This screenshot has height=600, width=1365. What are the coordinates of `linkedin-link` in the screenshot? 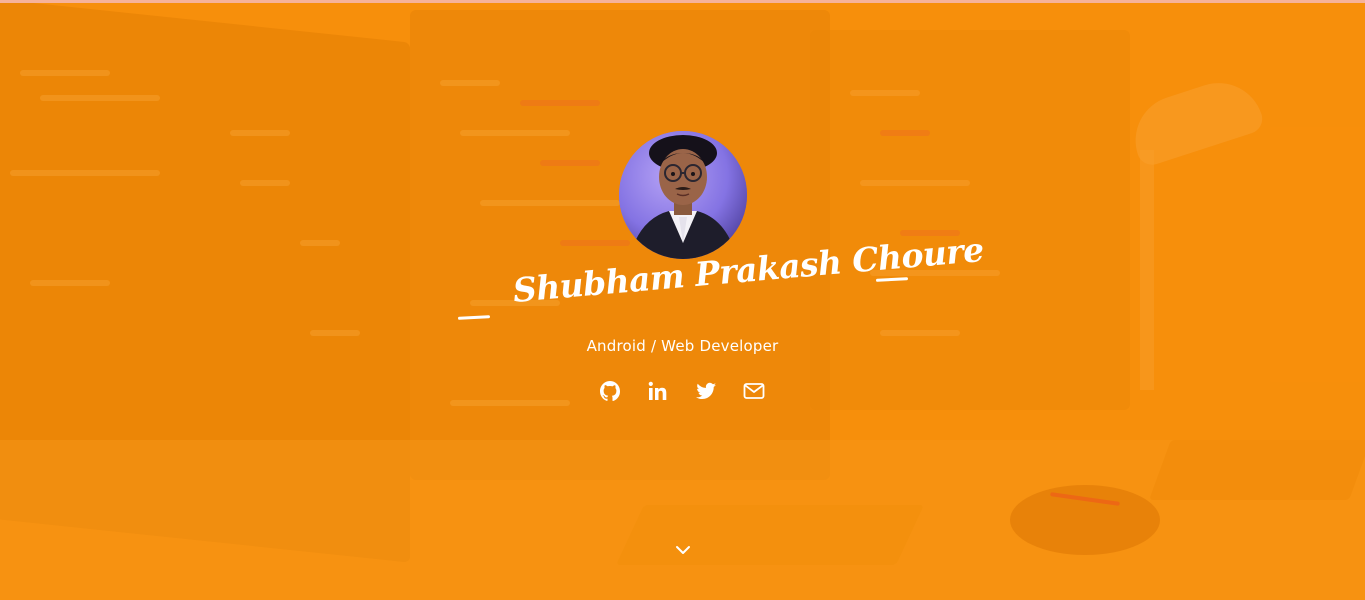 It's located at (658, 391).